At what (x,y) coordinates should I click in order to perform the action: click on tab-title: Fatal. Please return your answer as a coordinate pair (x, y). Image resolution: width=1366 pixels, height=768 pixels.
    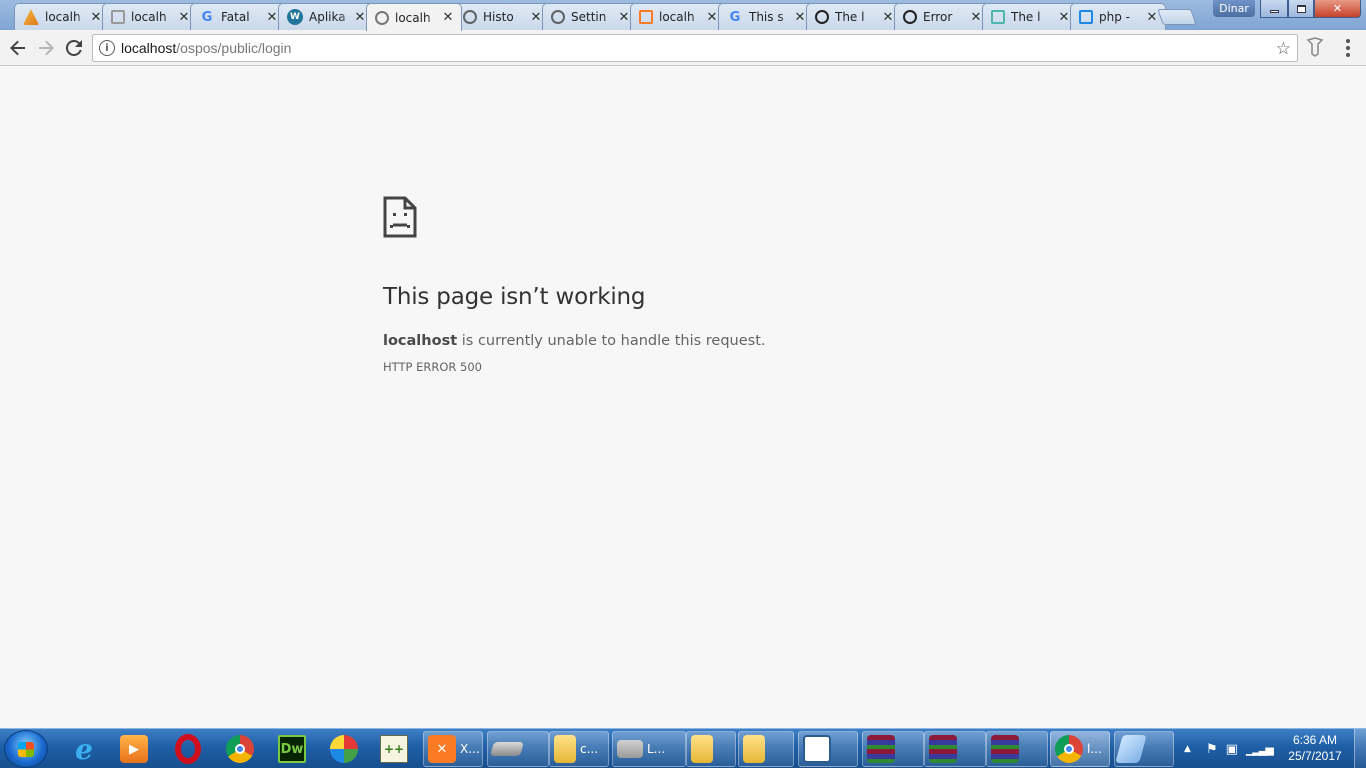
    Looking at the image, I should click on (235, 17).